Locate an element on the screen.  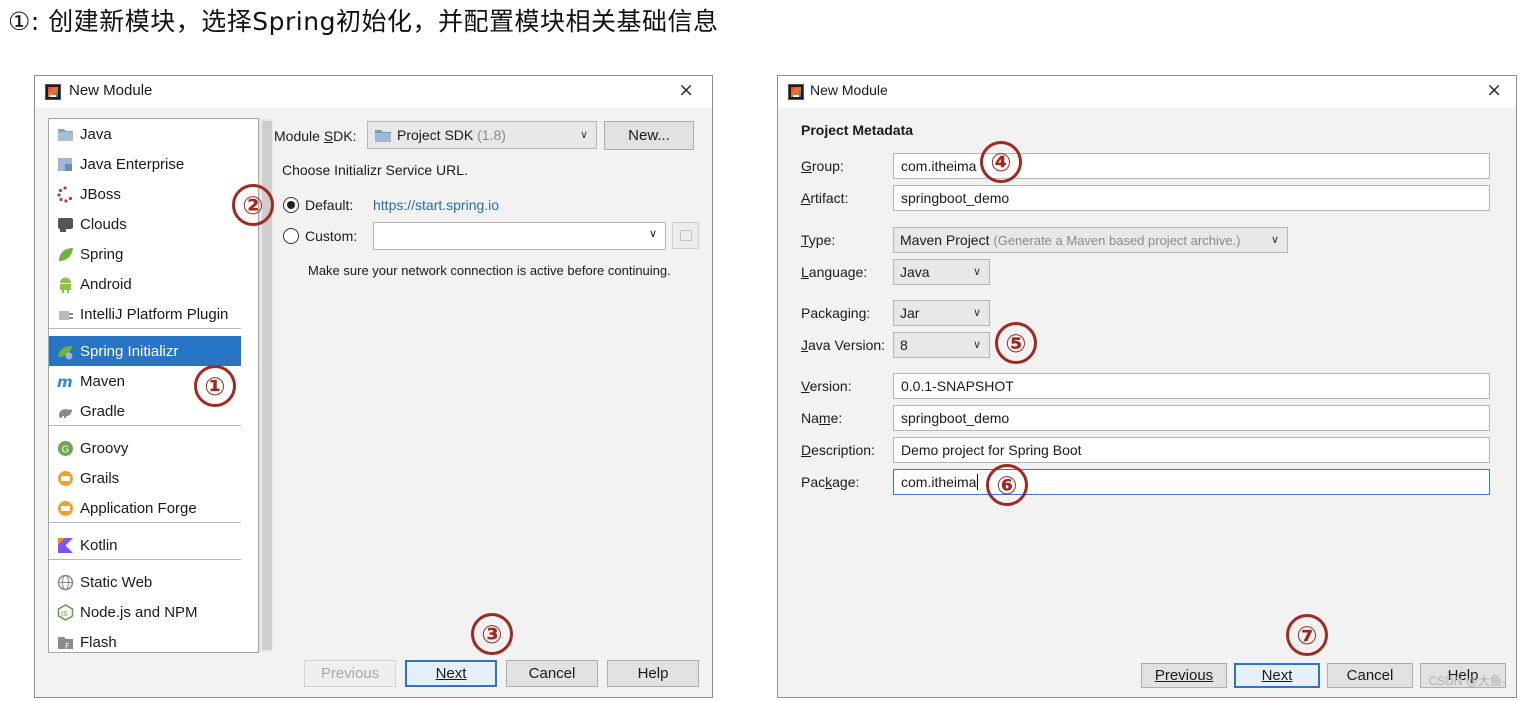
name-input: springboot_demo is located at coordinates (1191, 418).